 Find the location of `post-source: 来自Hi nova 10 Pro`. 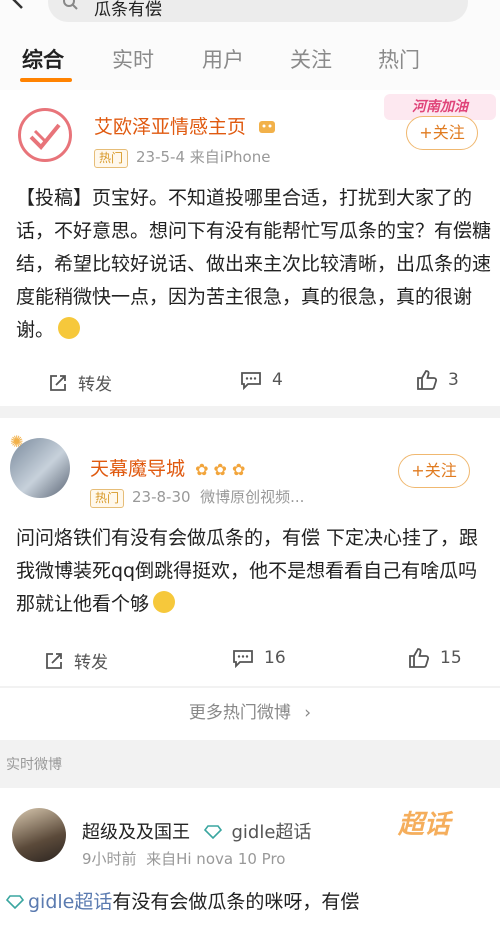

post-source: 来自Hi nova 10 Pro is located at coordinates (216, 859).